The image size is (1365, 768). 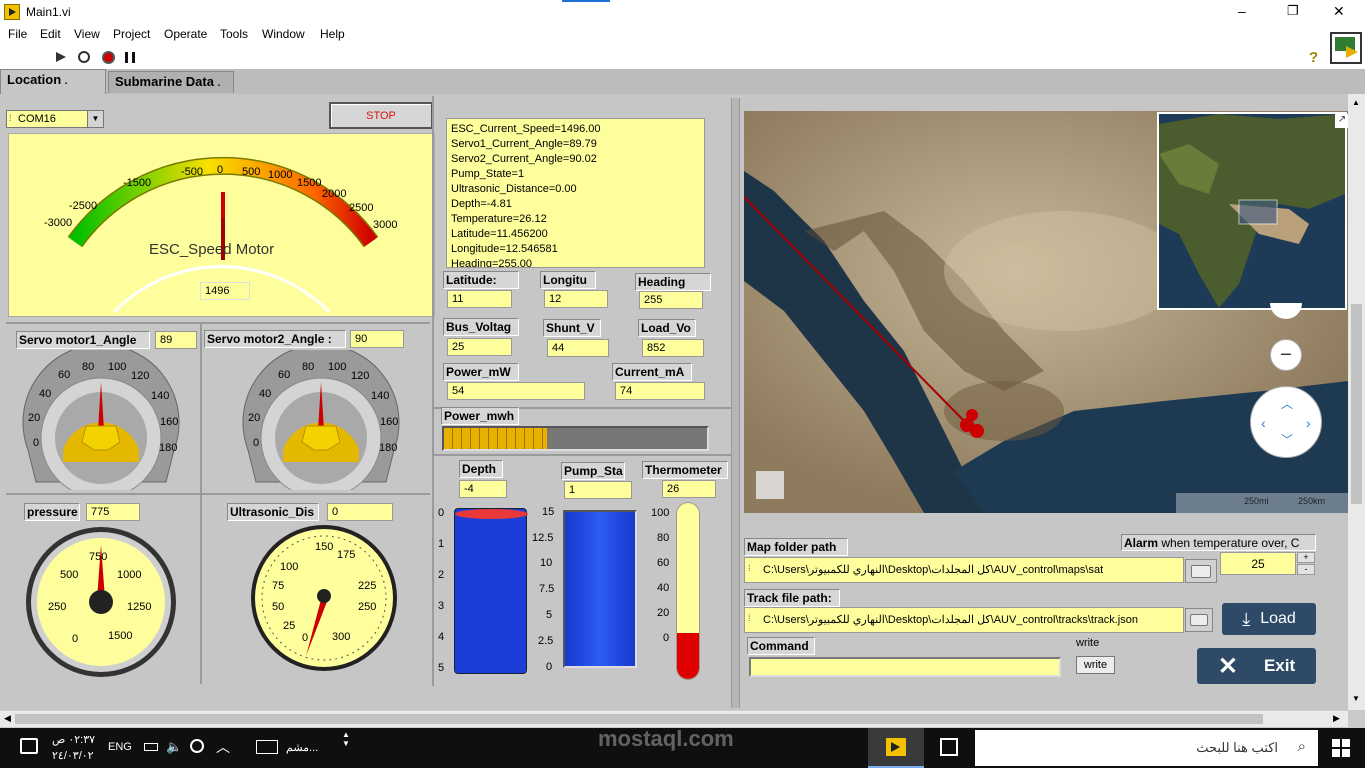 I want to click on status-line: ESC_Current_Speed=1496.00, so click(x=526, y=129).